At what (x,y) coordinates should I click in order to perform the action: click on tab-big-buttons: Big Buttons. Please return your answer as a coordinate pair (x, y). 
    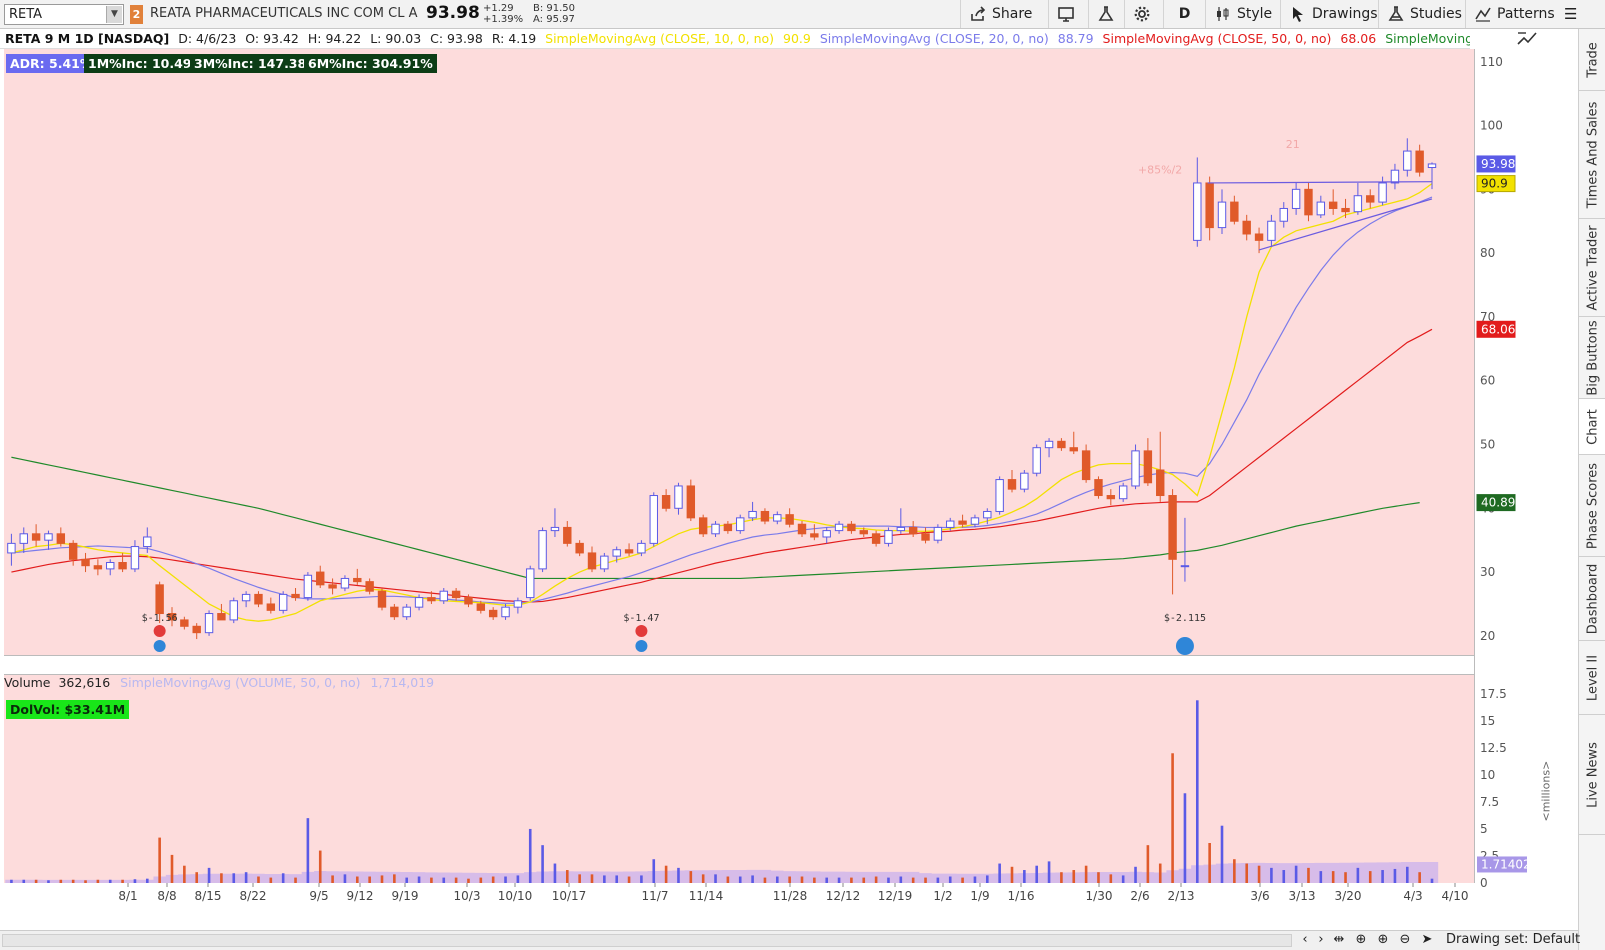
    Looking at the image, I should click on (1592, 358).